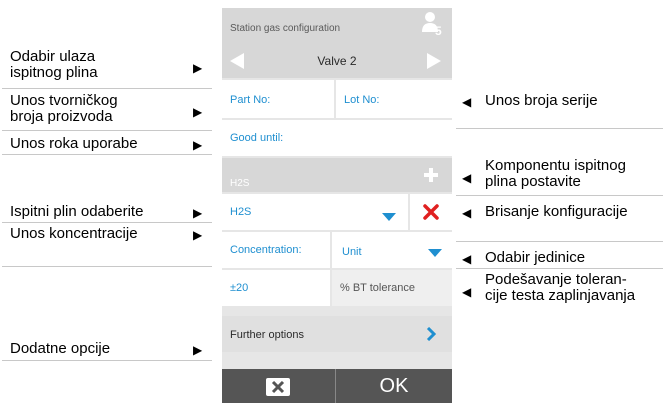 The height and width of the screenshot is (403, 663). I want to click on gas-select: H2S, so click(315, 212).